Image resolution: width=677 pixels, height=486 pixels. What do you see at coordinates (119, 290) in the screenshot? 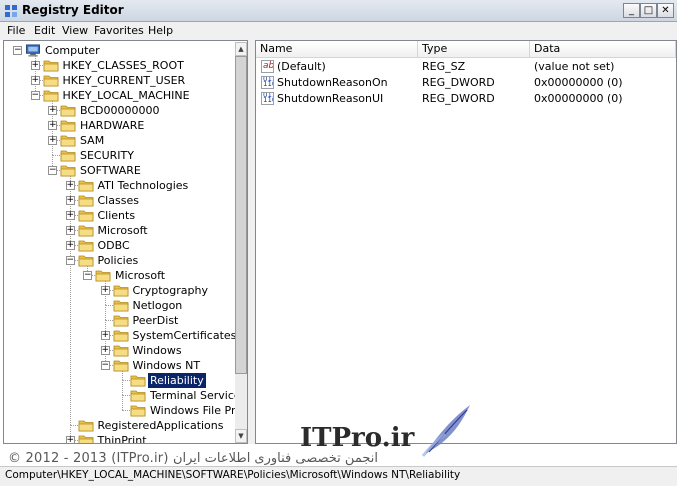
I see `tree-node: + Cryptography` at bounding box center [119, 290].